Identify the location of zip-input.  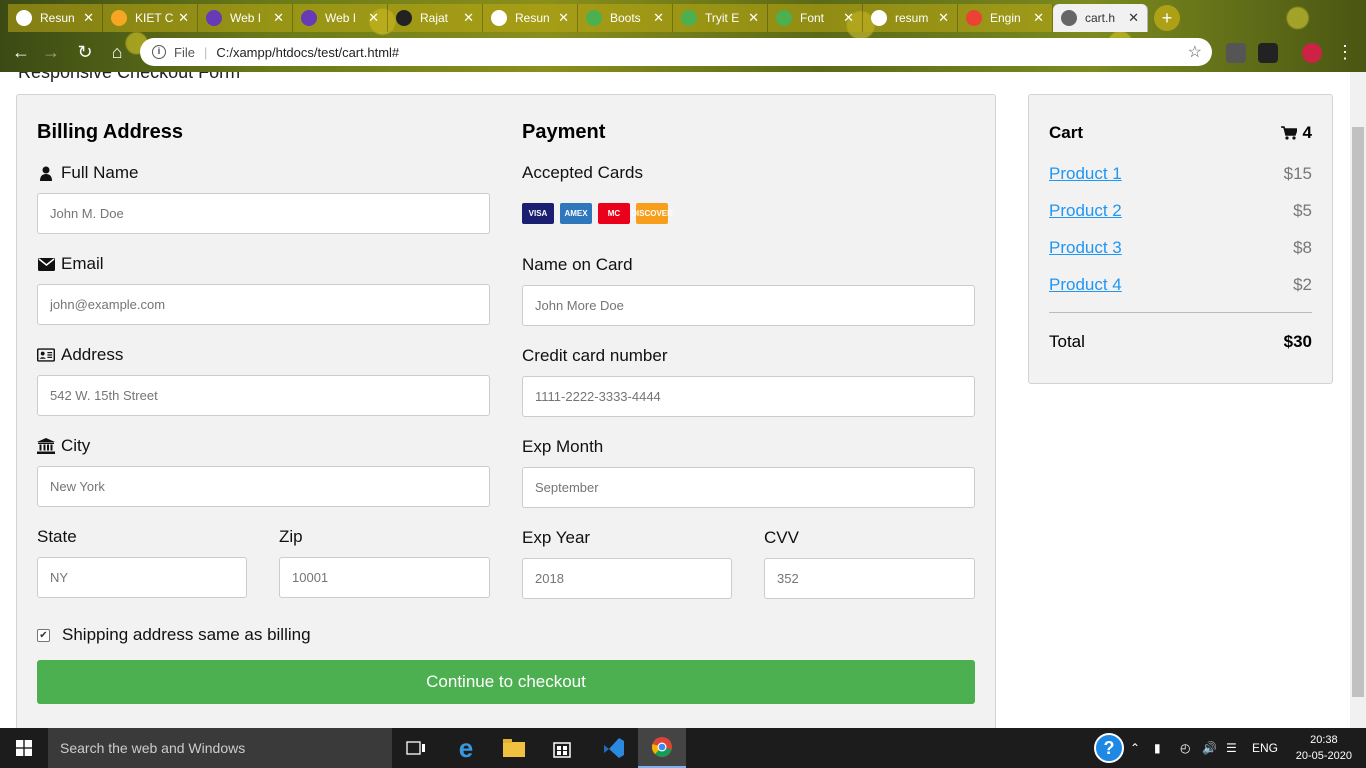
(384, 577).